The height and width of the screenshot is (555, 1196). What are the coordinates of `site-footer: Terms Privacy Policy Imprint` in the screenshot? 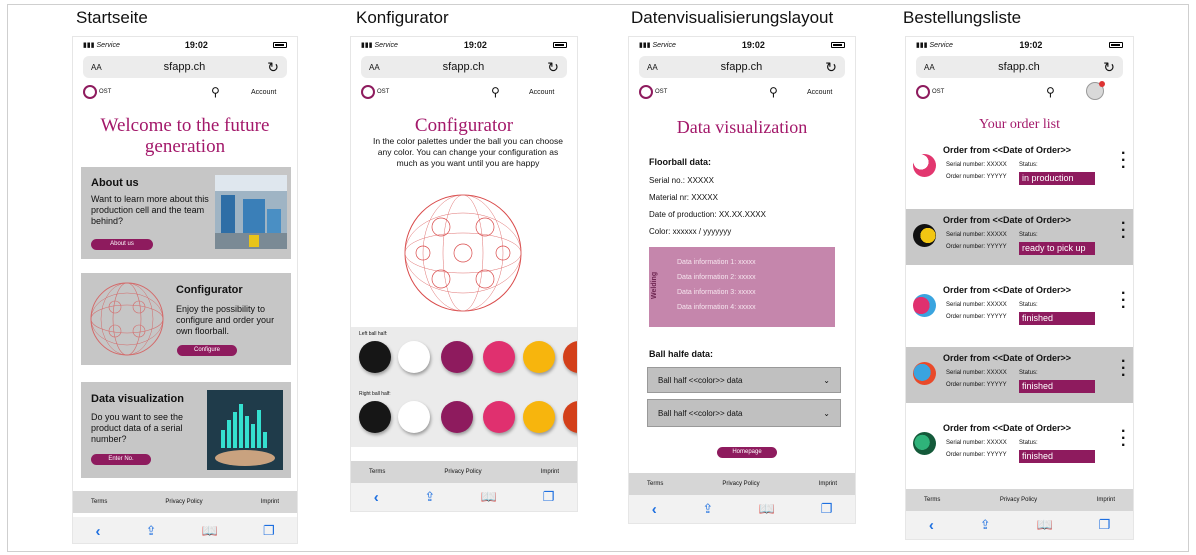 It's located at (1019, 500).